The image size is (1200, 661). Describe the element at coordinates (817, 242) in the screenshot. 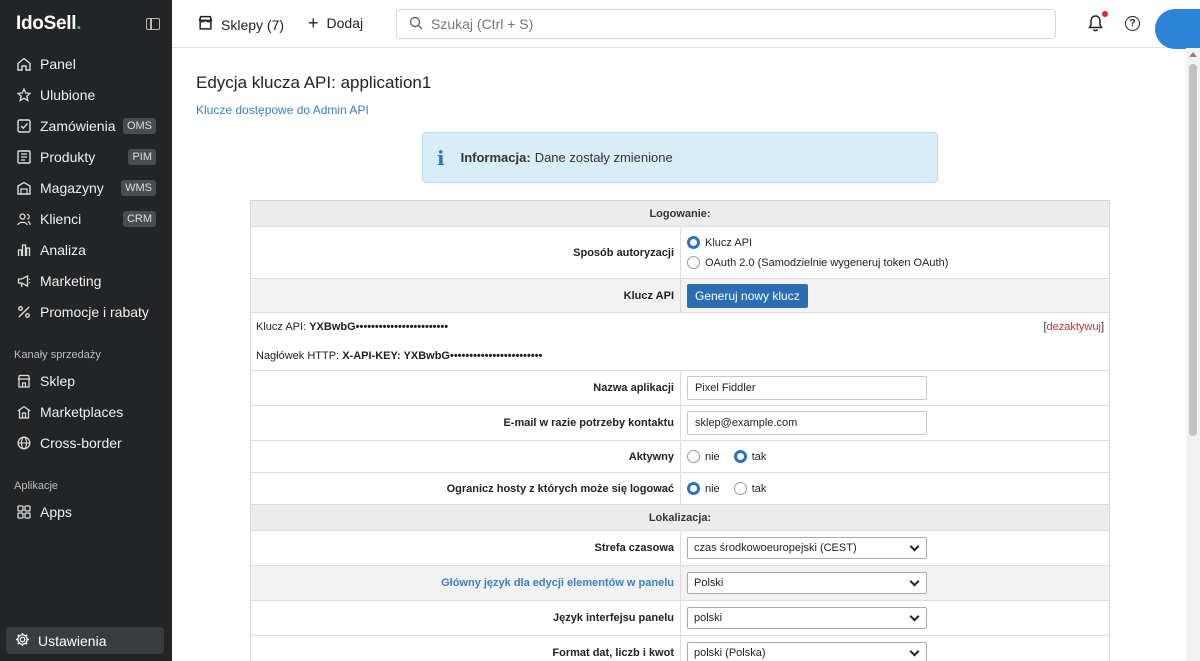

I see `auth-option-api-key: Klucz API` at that location.